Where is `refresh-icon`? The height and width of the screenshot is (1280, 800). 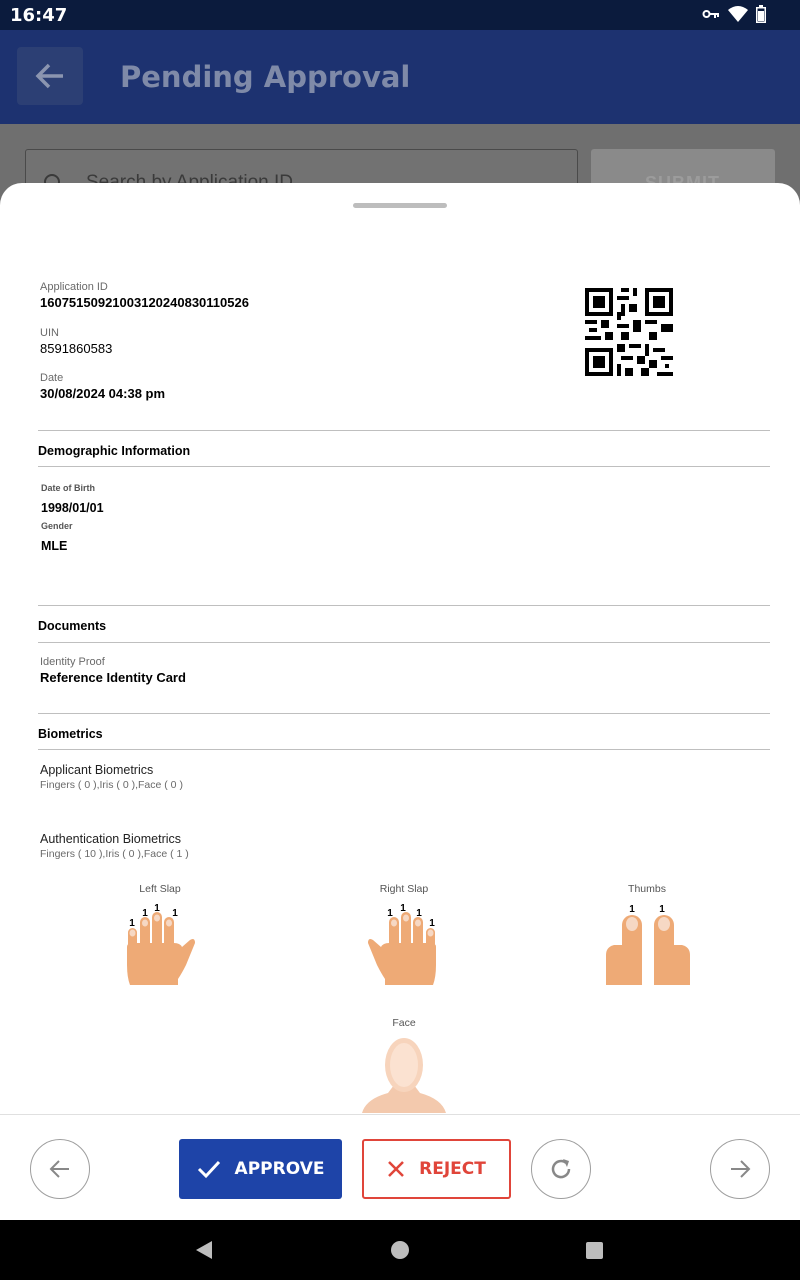
refresh-icon is located at coordinates (561, 1169).